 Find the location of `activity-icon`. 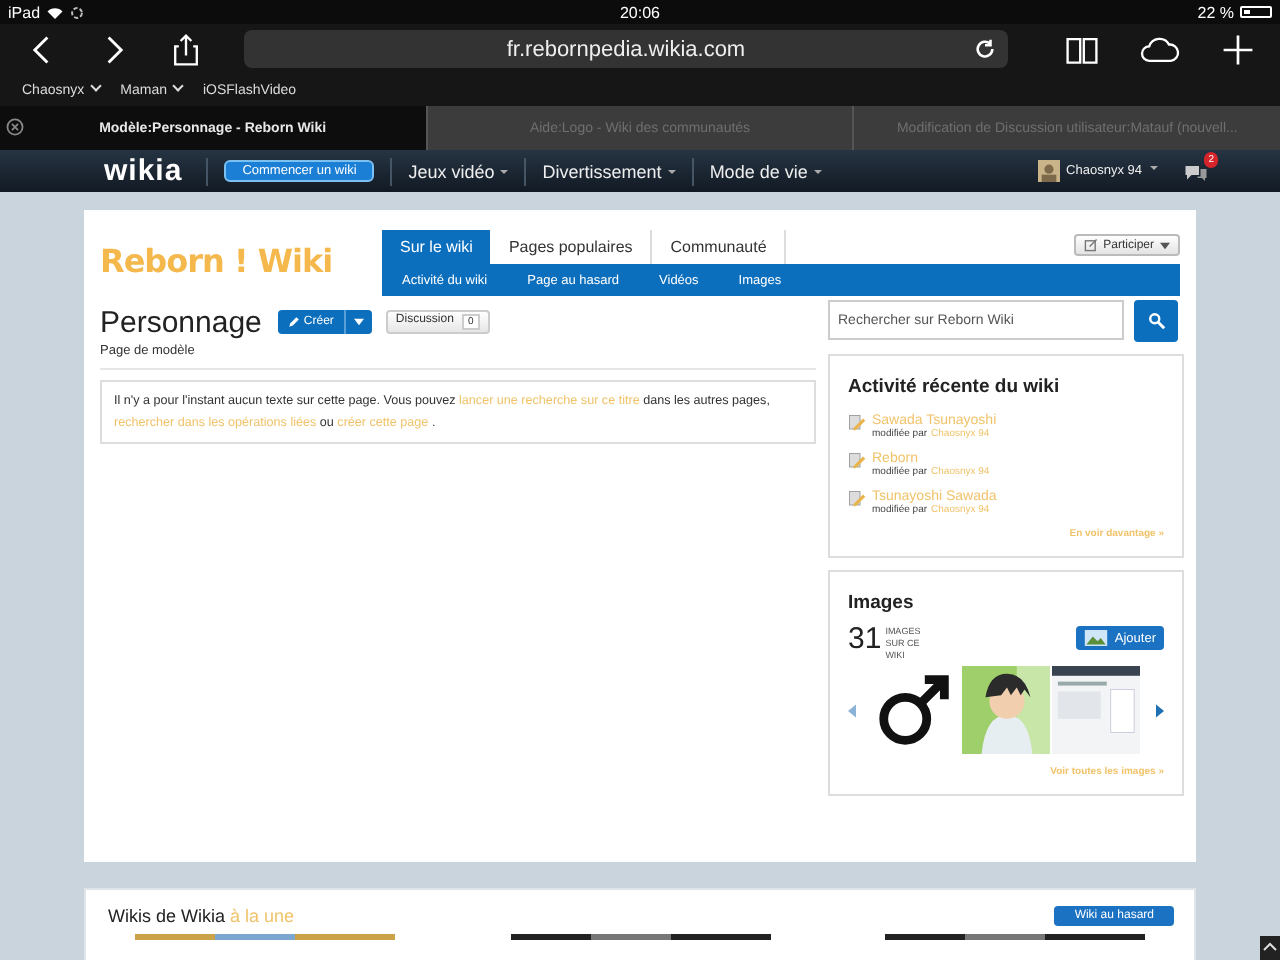

activity-icon is located at coordinates (77, 12).